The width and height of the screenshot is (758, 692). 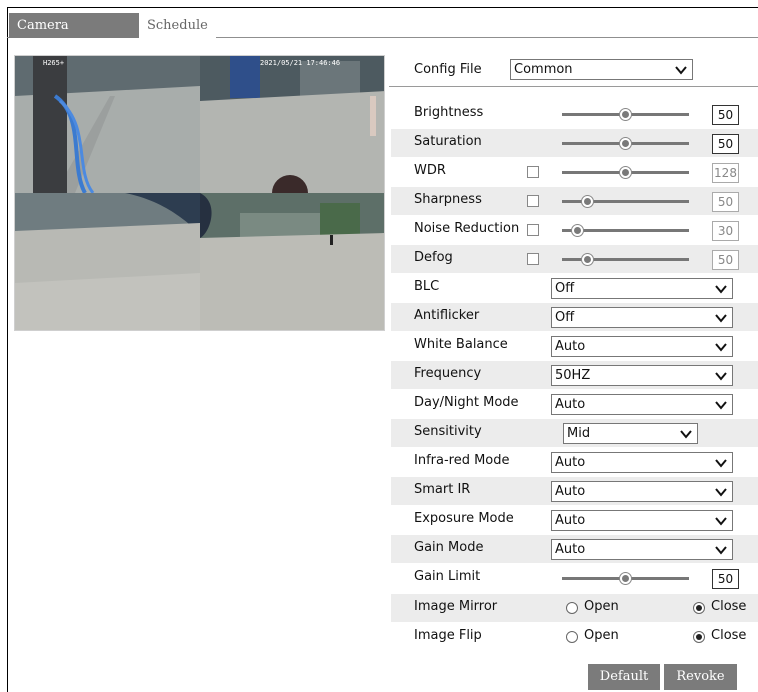 I want to click on exposure-mode-value: Auto, so click(x=570, y=520).